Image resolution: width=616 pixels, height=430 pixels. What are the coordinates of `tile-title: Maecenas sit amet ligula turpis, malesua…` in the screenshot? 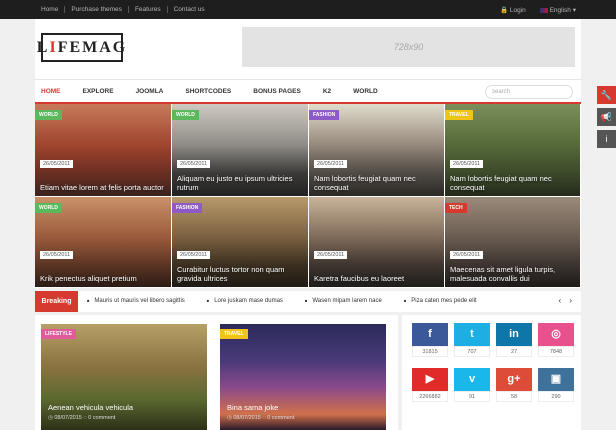 It's located at (512, 274).